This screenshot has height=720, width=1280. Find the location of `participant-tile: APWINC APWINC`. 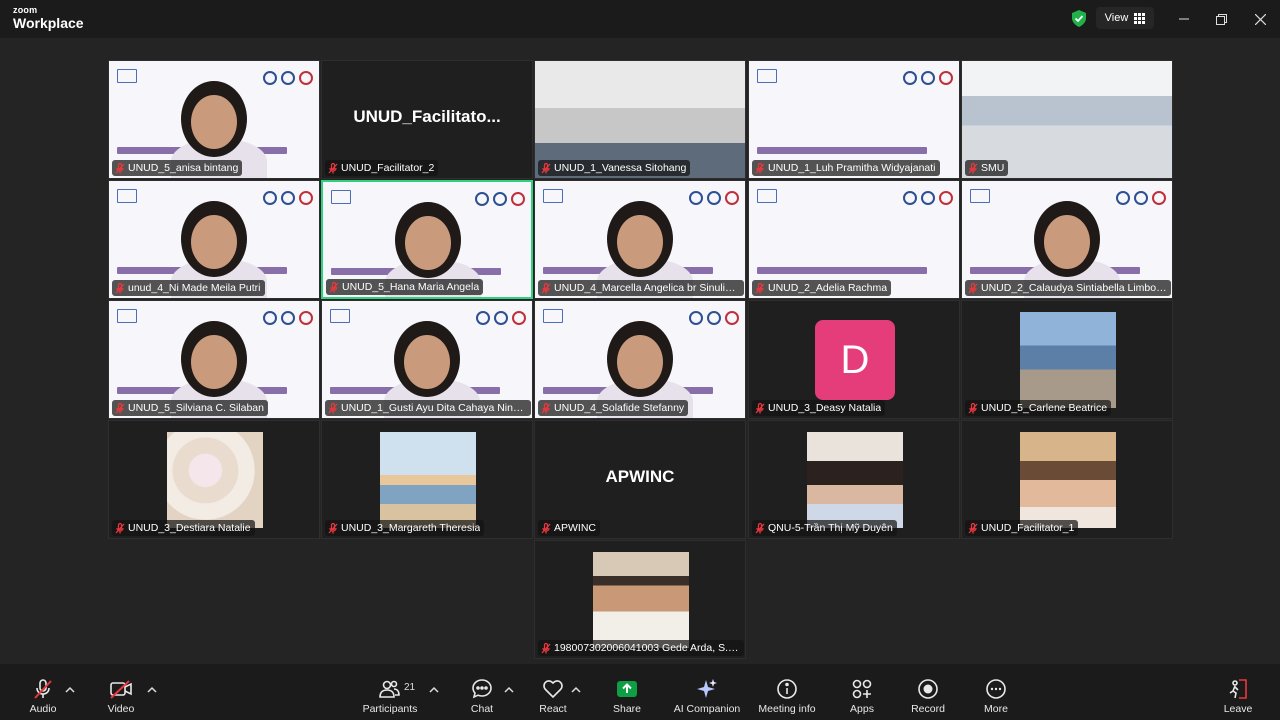

participant-tile: APWINC APWINC is located at coordinates (640, 479).